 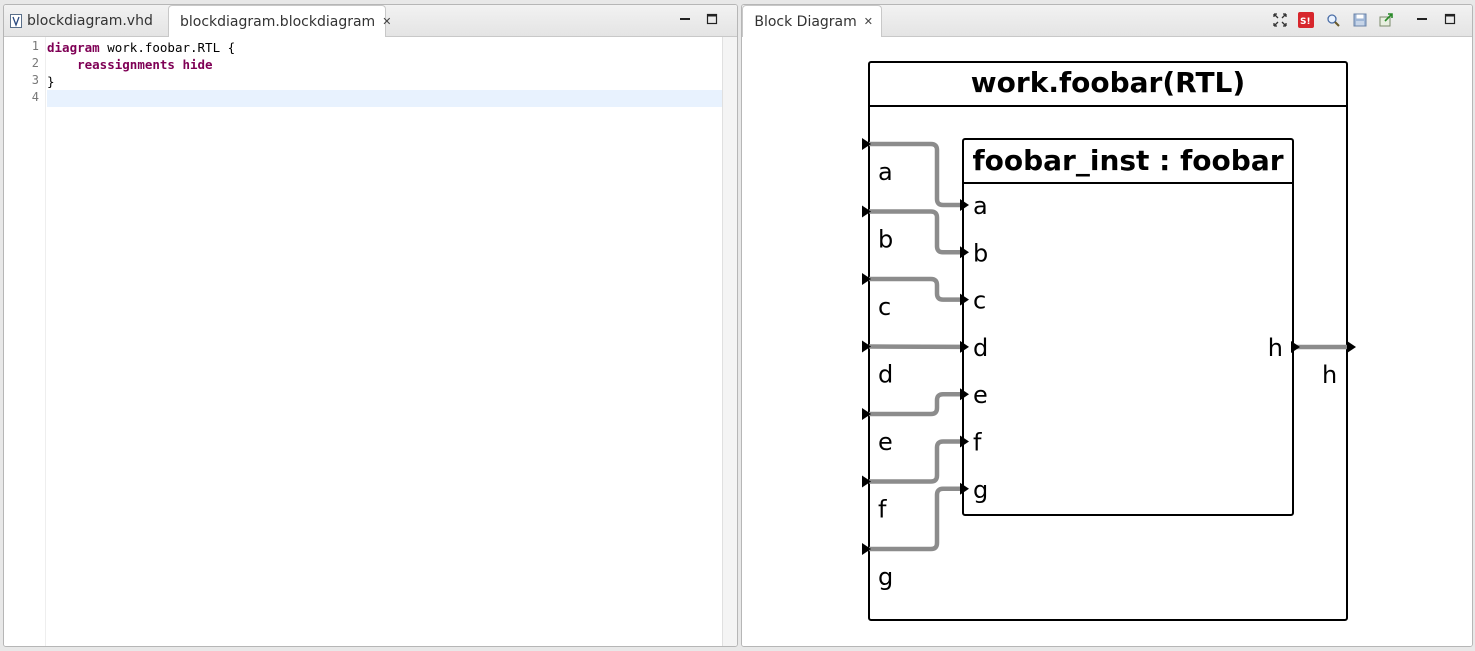 I want to click on outer-port-label-c: c, so click(x=884, y=307).